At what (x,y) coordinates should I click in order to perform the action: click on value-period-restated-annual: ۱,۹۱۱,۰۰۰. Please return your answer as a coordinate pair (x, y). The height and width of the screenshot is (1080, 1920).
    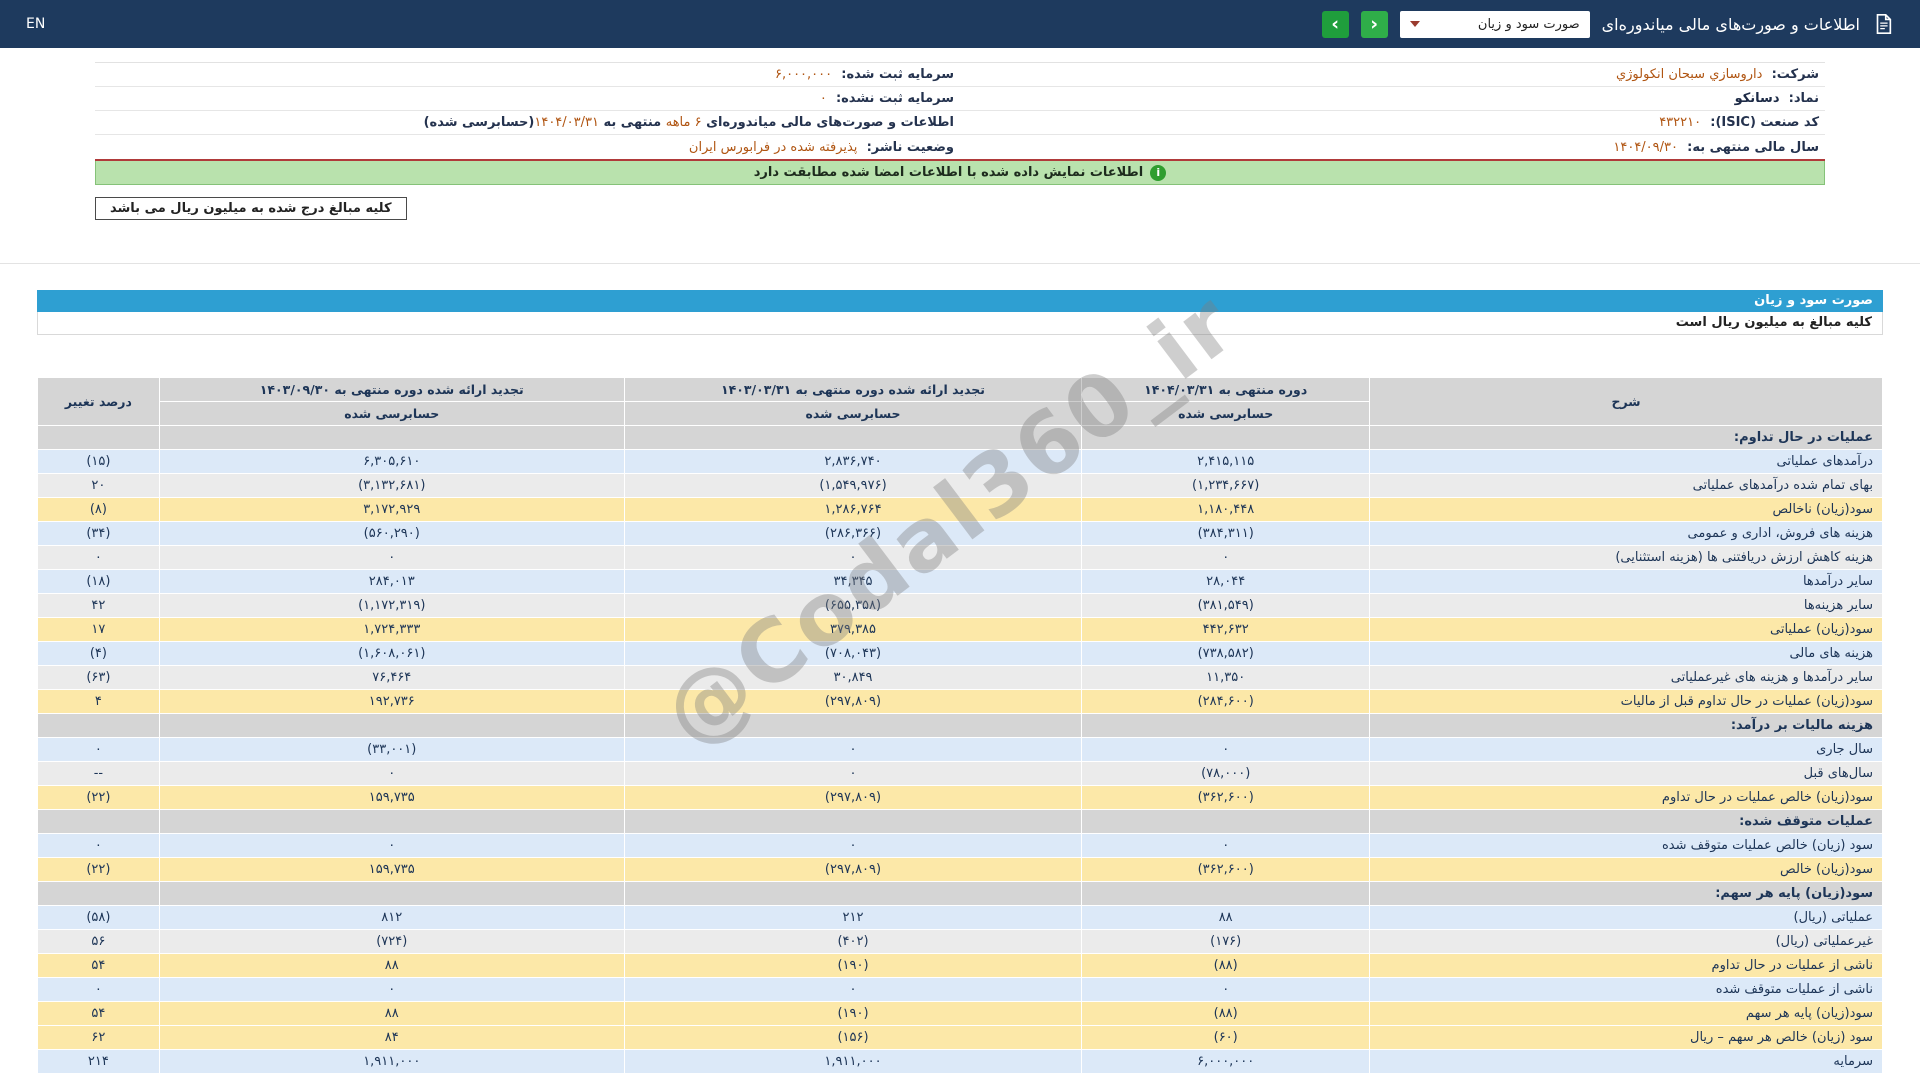
    Looking at the image, I should click on (391, 1061).